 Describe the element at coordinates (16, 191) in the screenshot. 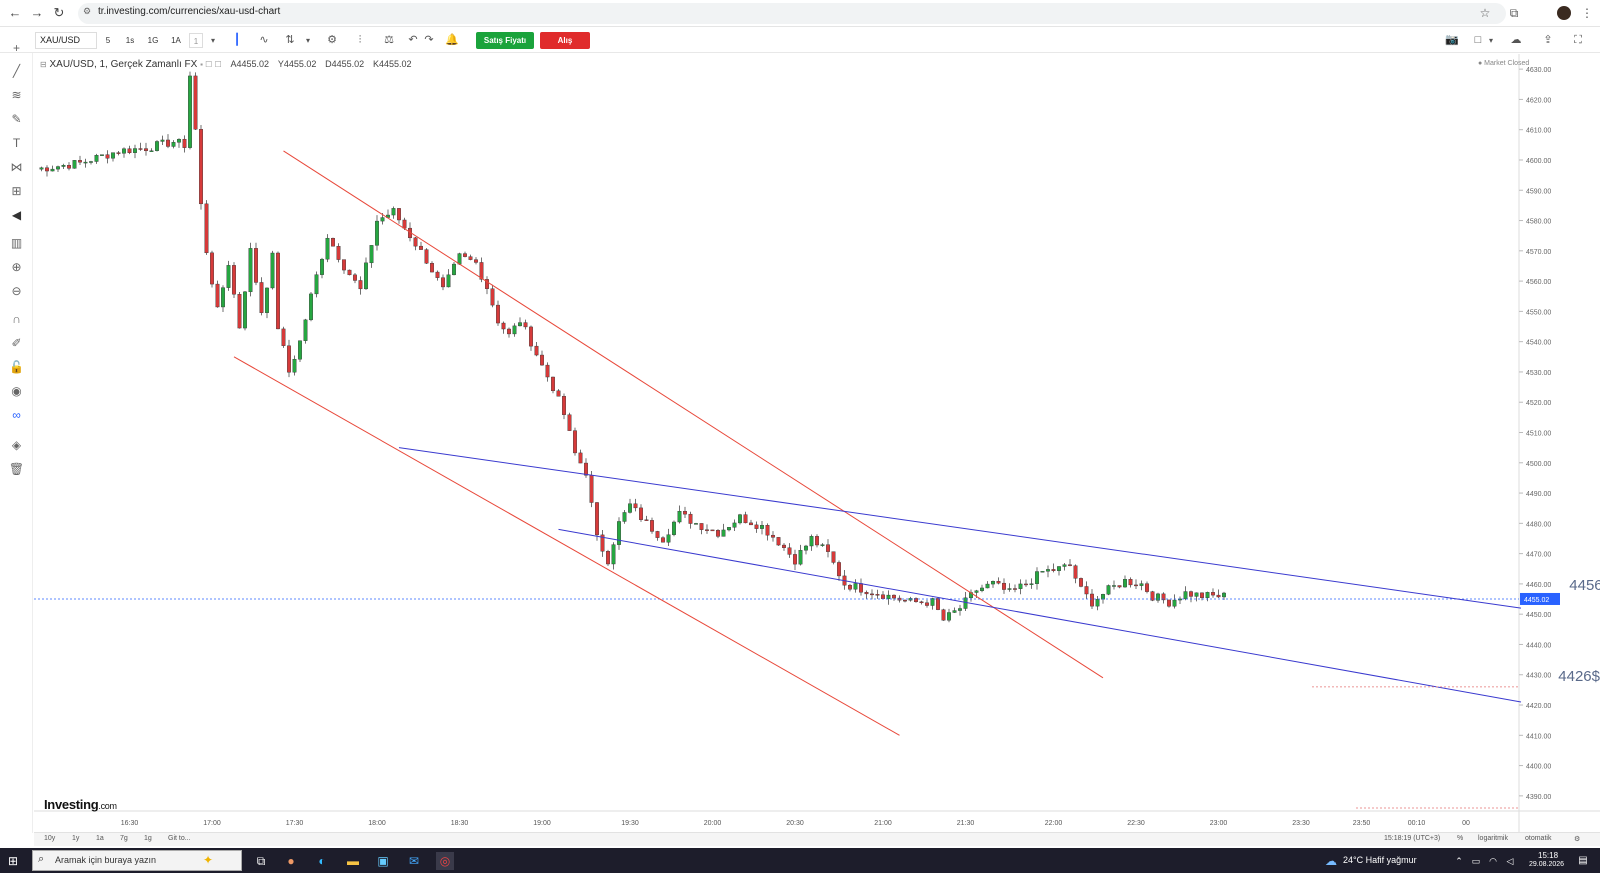

I see `measure-icon: ⊞` at that location.